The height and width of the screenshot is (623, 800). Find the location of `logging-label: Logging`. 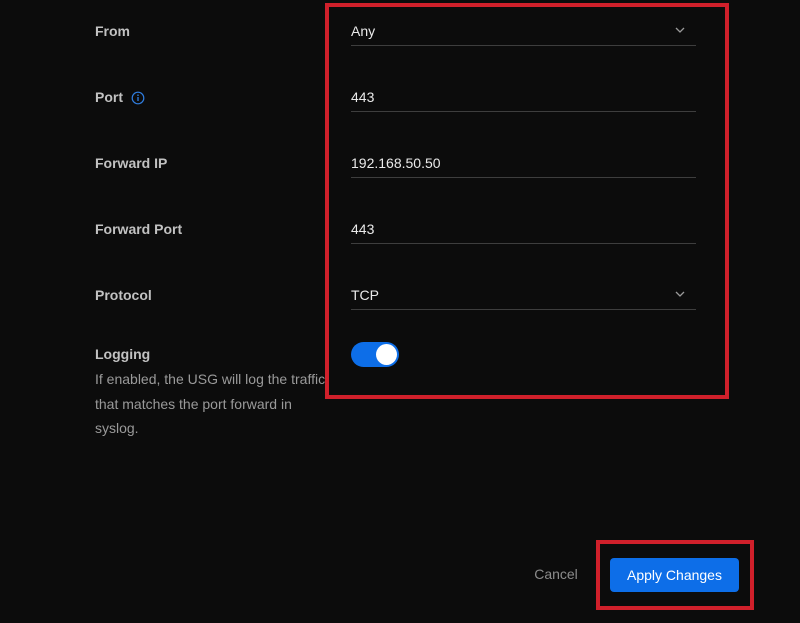

logging-label: Logging is located at coordinates (123, 354).